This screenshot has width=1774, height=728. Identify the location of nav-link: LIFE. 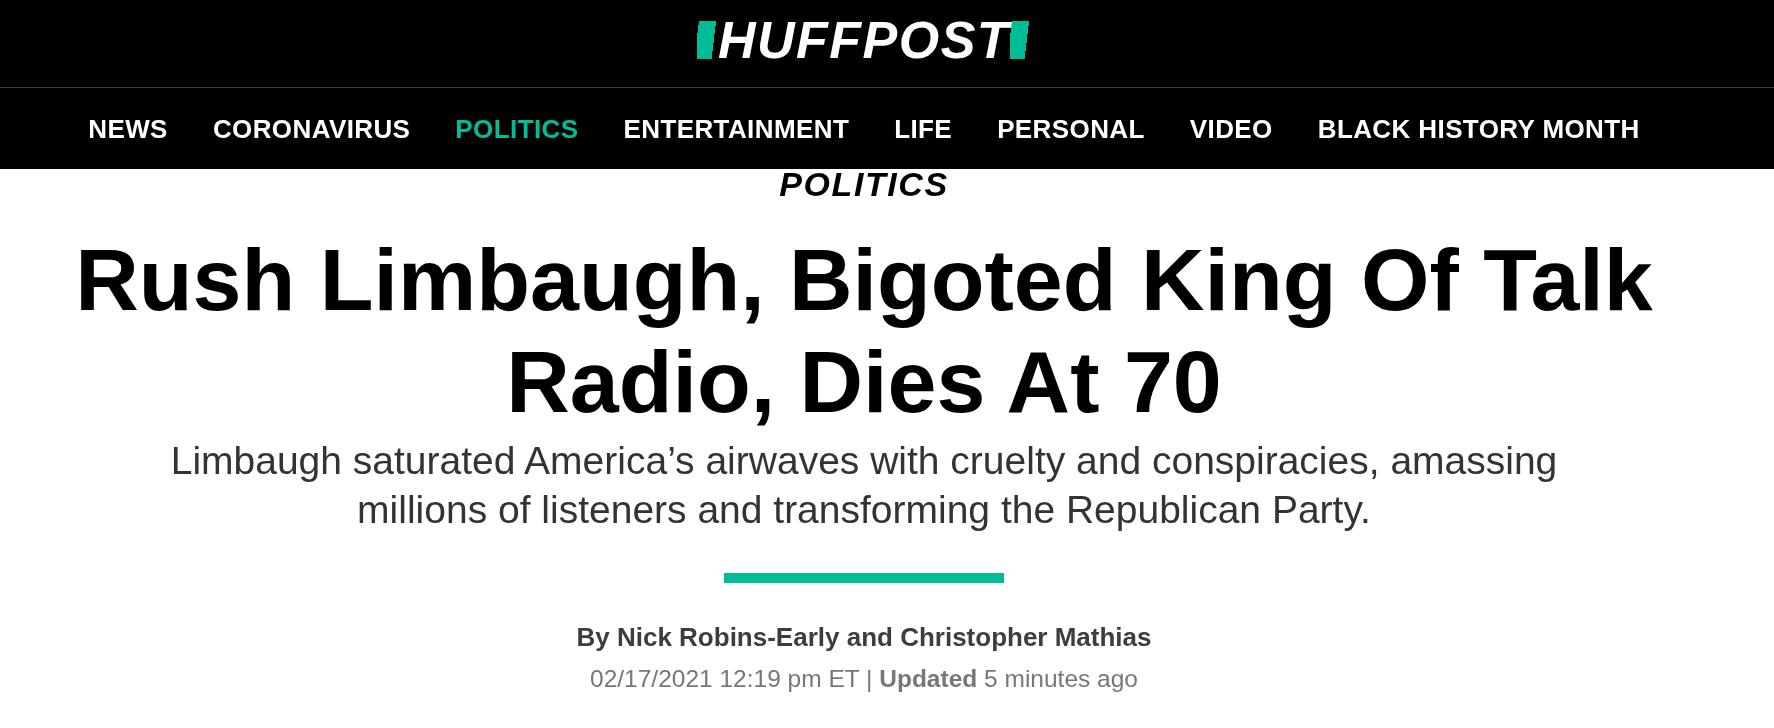
(923, 128).